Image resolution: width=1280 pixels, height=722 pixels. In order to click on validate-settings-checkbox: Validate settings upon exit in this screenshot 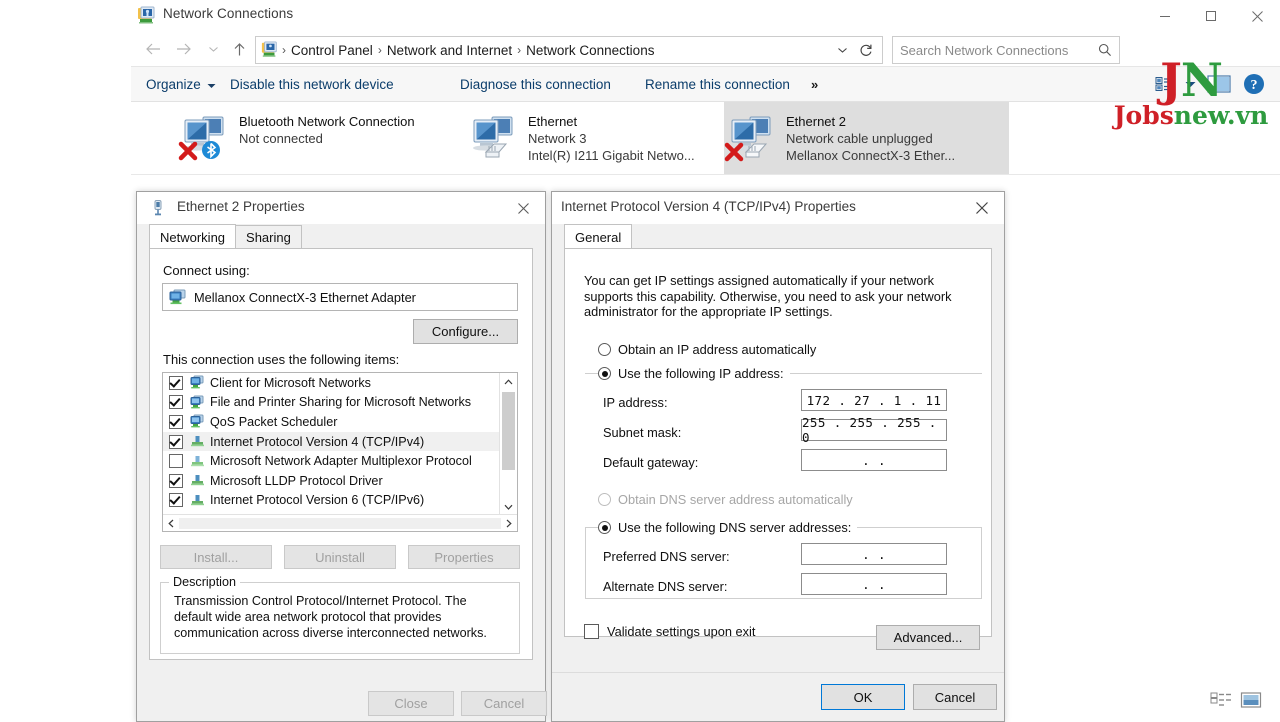, I will do `click(669, 631)`.